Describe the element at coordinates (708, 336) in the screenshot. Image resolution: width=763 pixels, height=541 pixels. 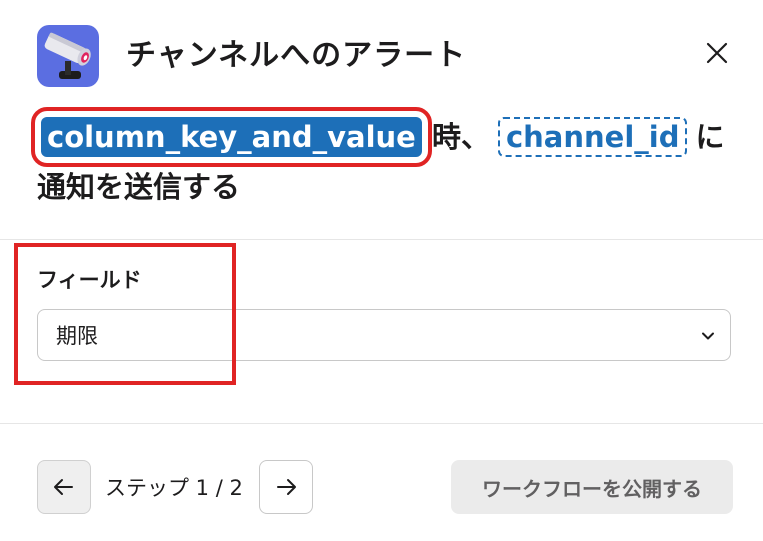
I see `chevron-down-icon` at that location.